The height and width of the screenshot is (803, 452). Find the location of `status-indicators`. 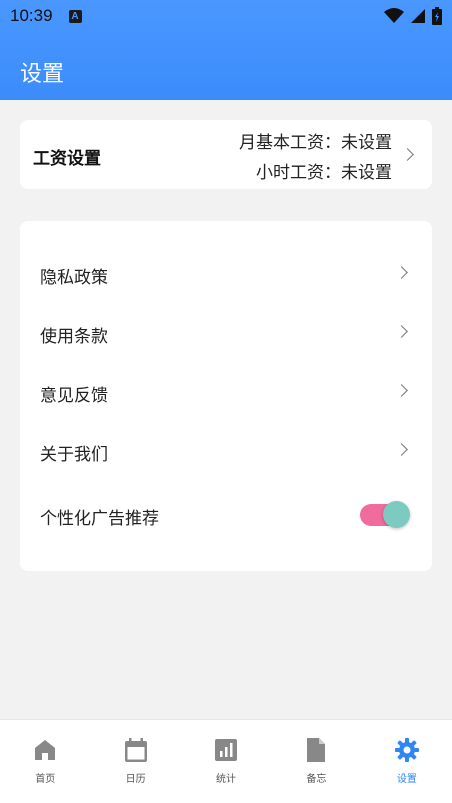

status-indicators is located at coordinates (413, 16).